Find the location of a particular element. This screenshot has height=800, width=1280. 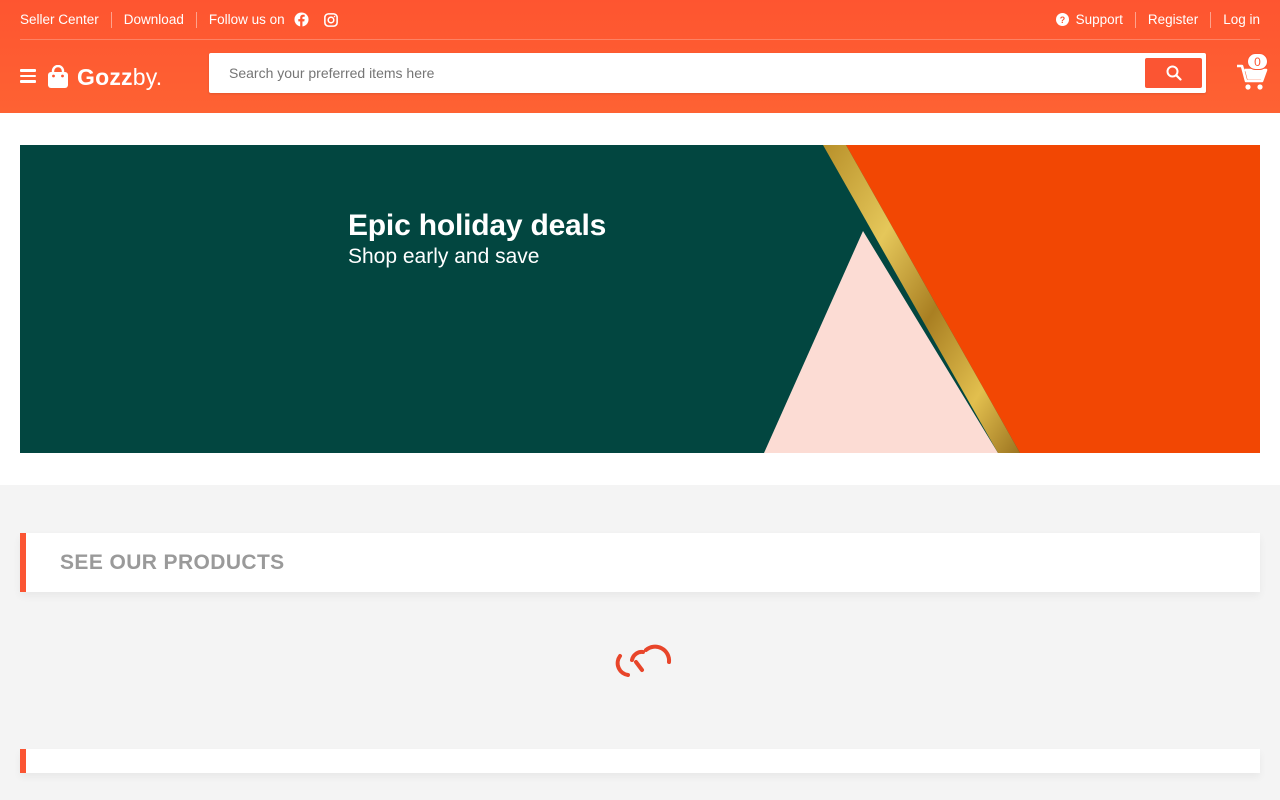

seller-center-link: Seller Center is located at coordinates (59, 19).